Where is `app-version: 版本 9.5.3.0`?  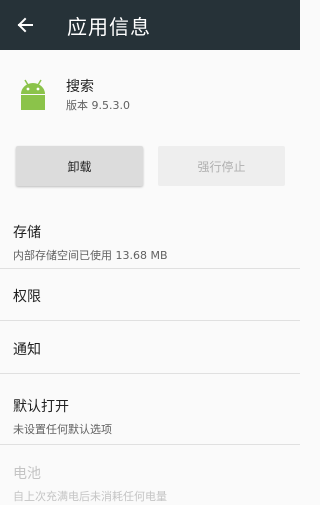
app-version: 版本 9.5.3.0 is located at coordinates (98, 105).